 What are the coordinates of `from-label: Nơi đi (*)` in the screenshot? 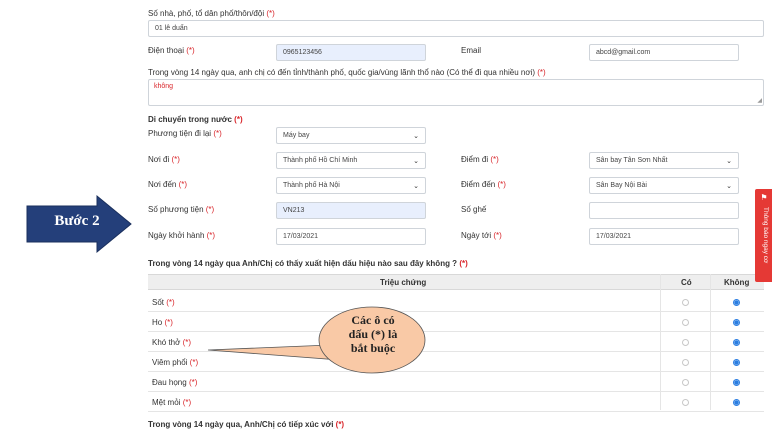 It's located at (164, 159).